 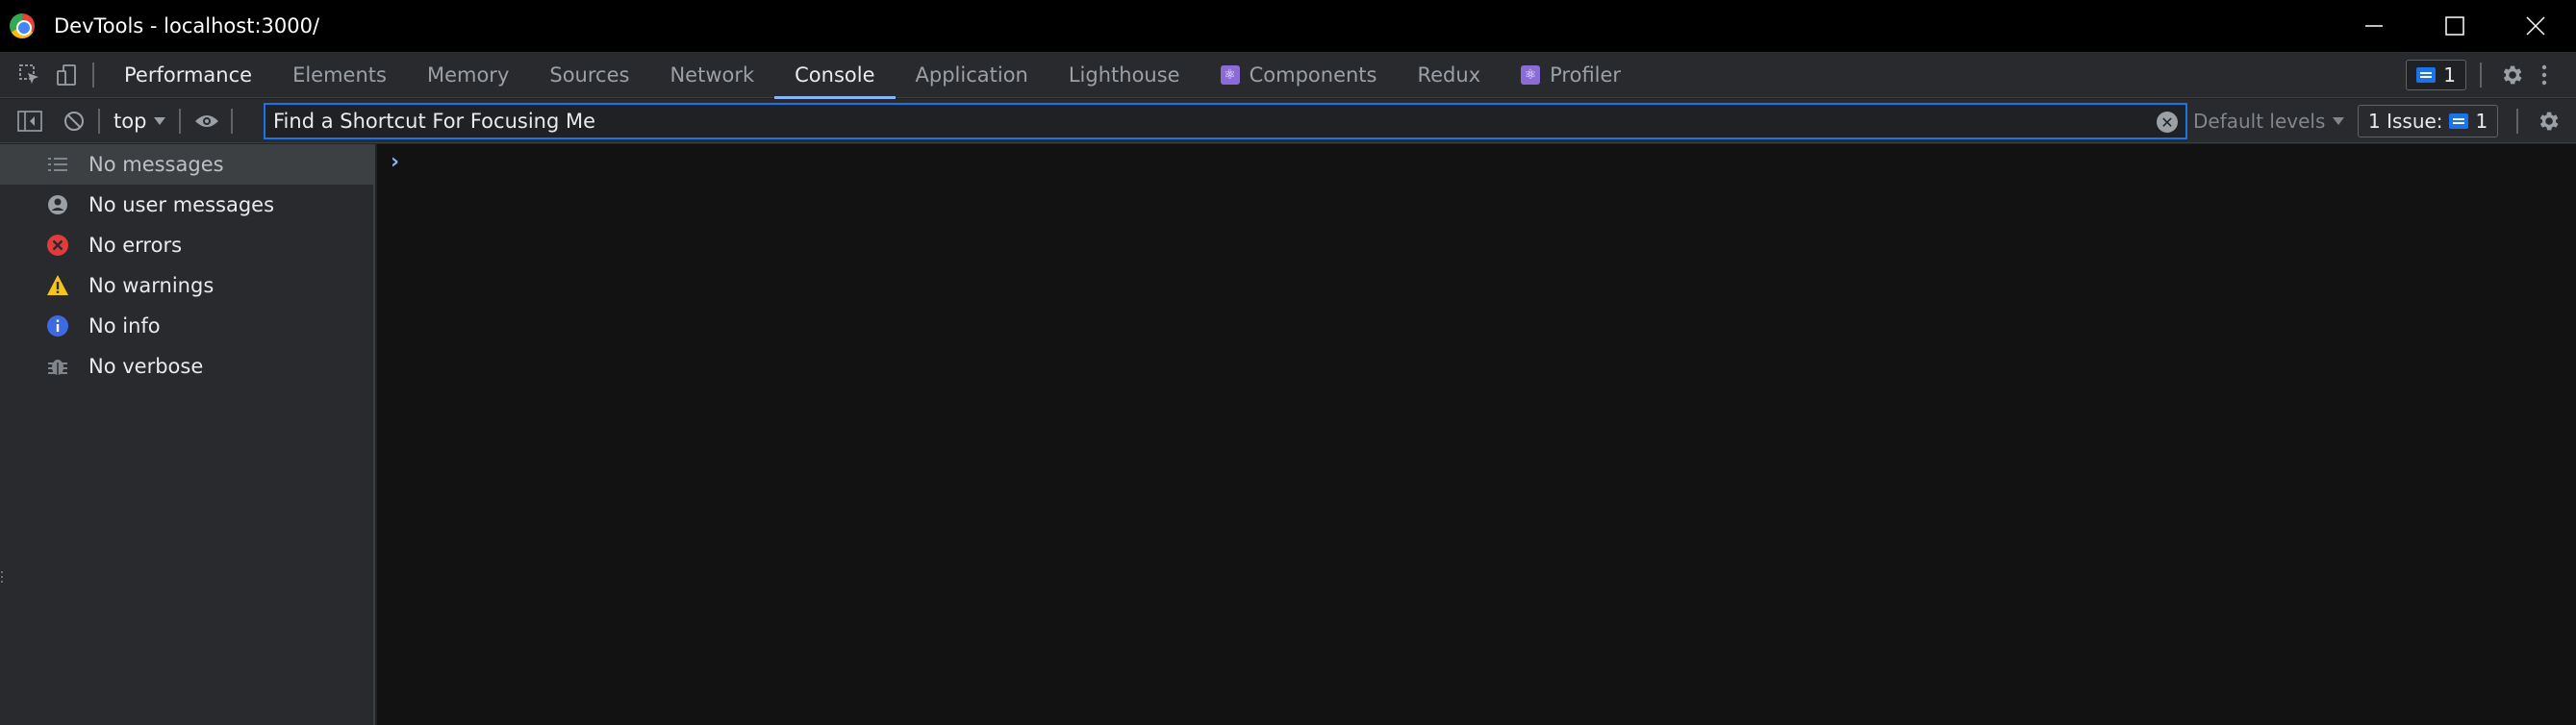 What do you see at coordinates (57, 165) in the screenshot?
I see `list-icon` at bounding box center [57, 165].